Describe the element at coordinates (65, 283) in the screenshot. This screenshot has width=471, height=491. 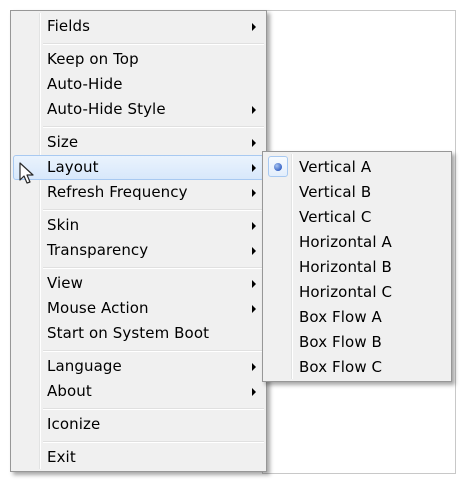
I see `menu-item-label: View` at that location.